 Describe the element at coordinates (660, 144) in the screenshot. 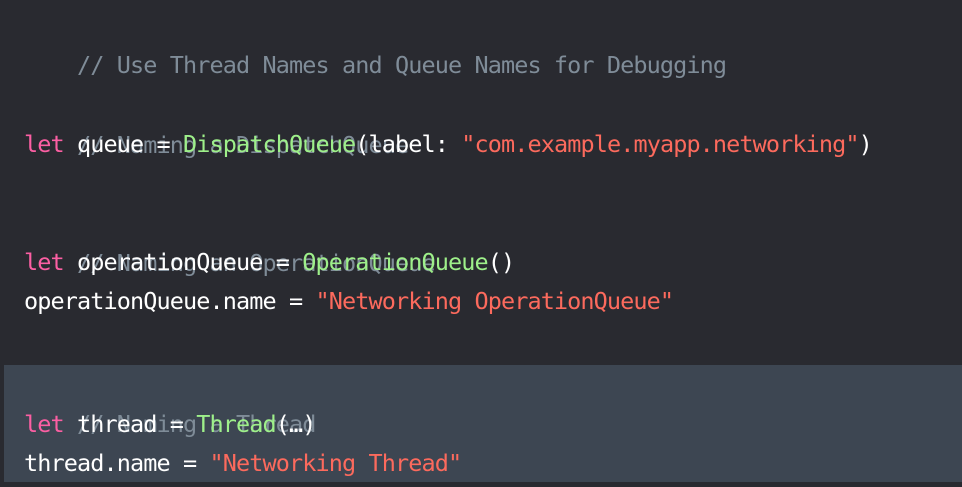

I see `code-string: "com.example.myapp.networking"` at that location.